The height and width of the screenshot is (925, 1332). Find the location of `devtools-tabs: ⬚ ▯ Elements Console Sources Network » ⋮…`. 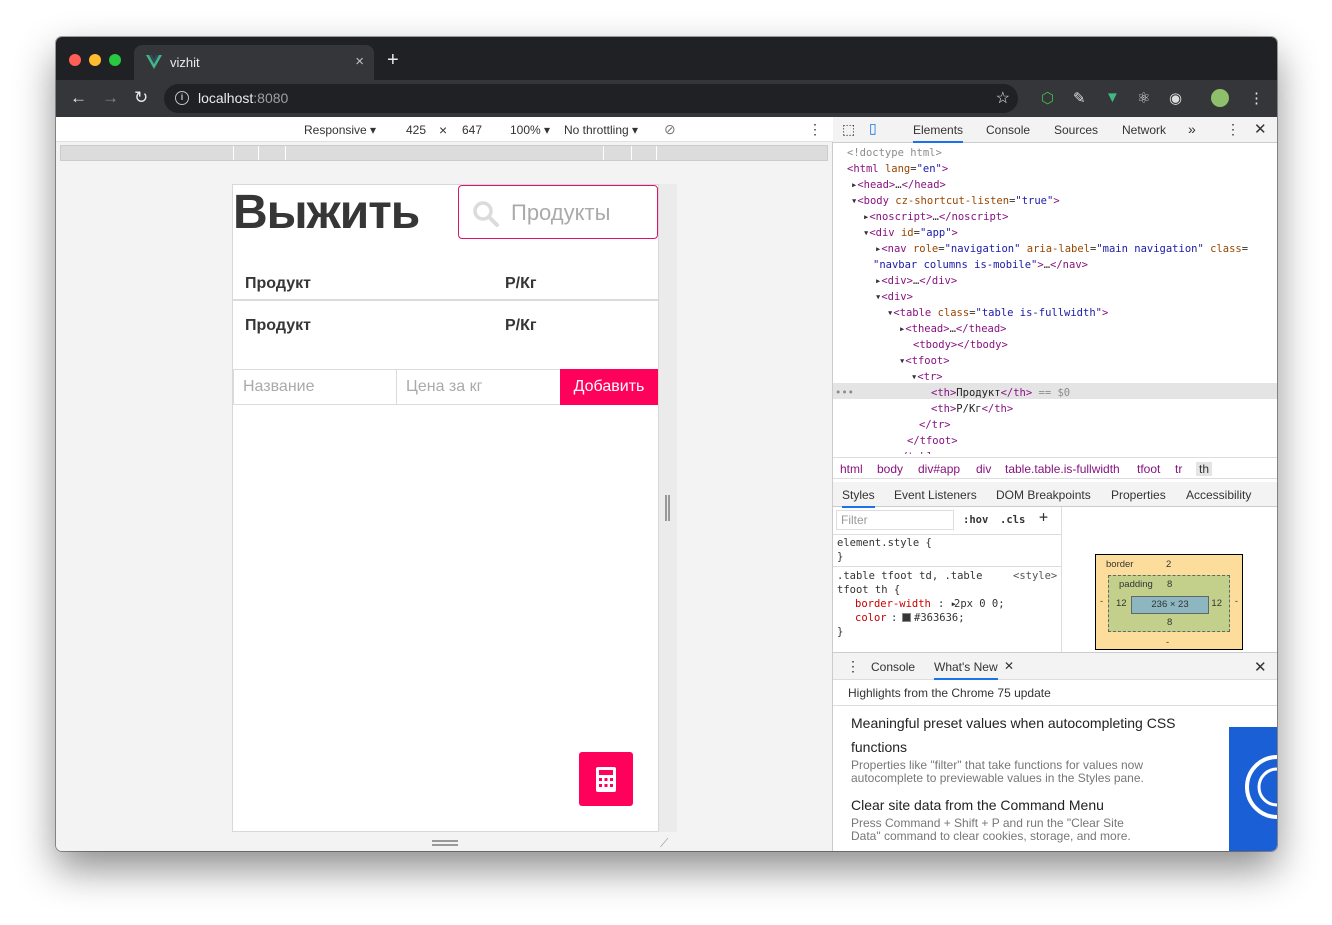

devtools-tabs: ⬚ ▯ Elements Console Sources Network » ⋮… is located at coordinates (1055, 130).